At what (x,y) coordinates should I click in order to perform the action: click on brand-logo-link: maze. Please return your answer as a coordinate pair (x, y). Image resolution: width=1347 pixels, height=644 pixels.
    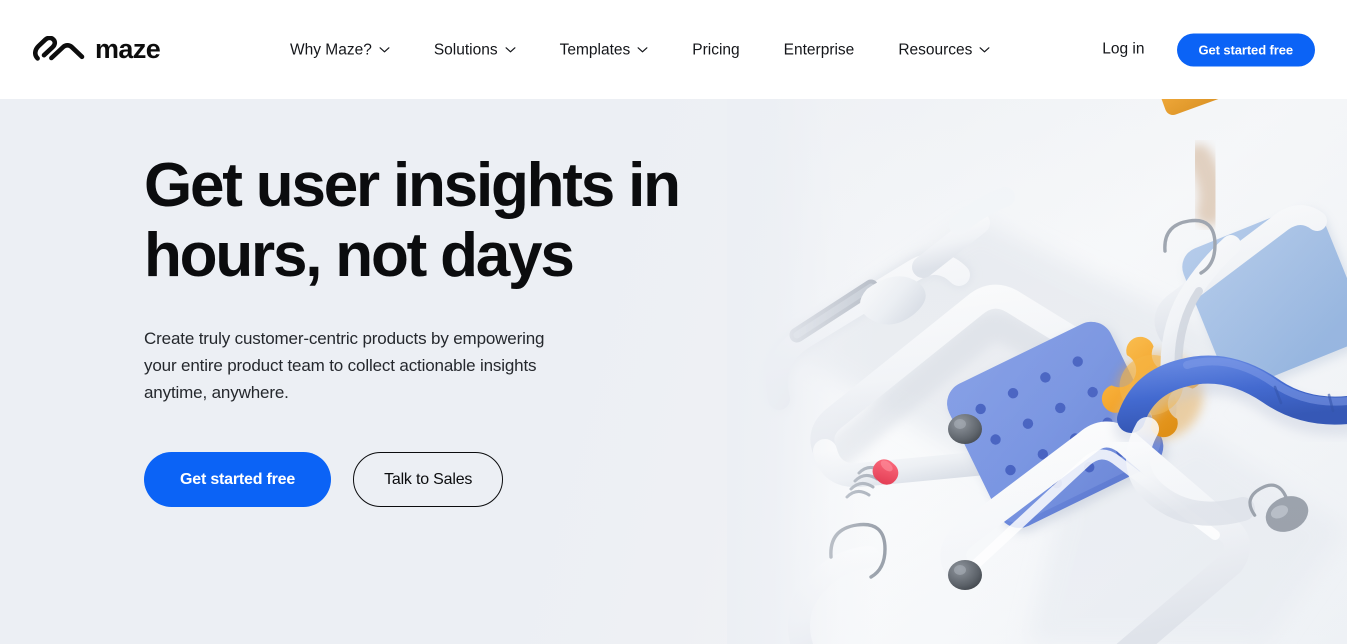
    Looking at the image, I should click on (97, 49).